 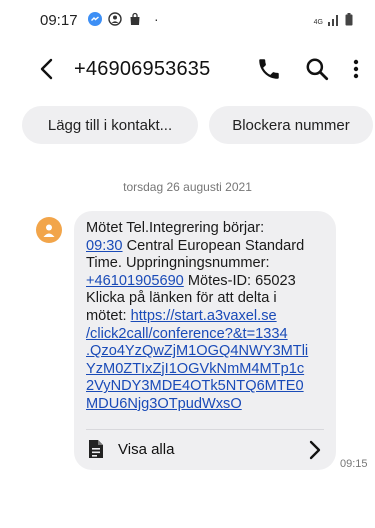 I want to click on person-icon, so click(x=49, y=230).